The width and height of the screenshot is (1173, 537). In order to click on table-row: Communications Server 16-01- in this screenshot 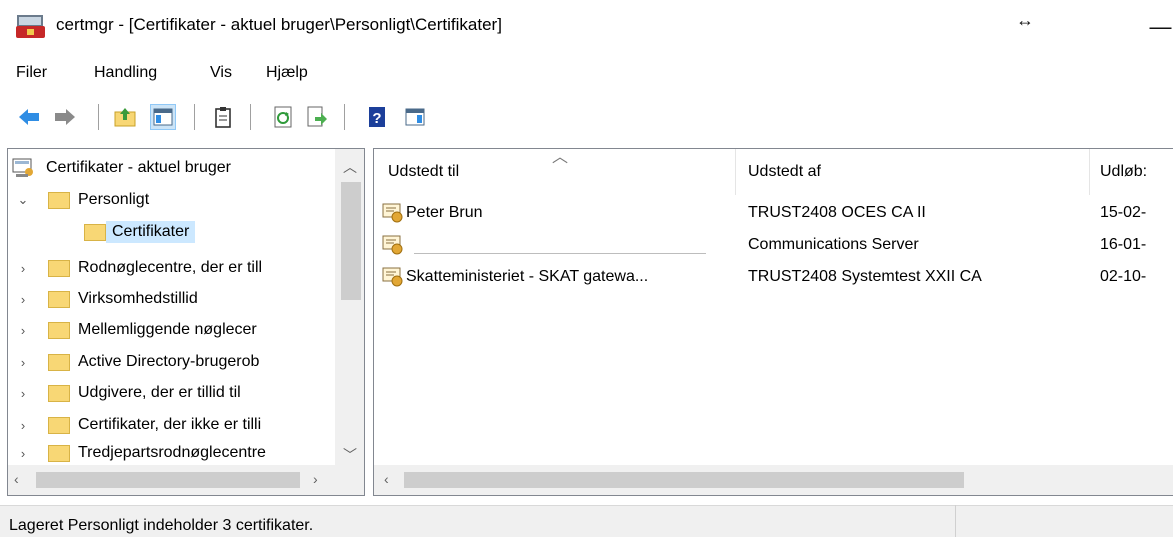, I will do `click(773, 247)`.